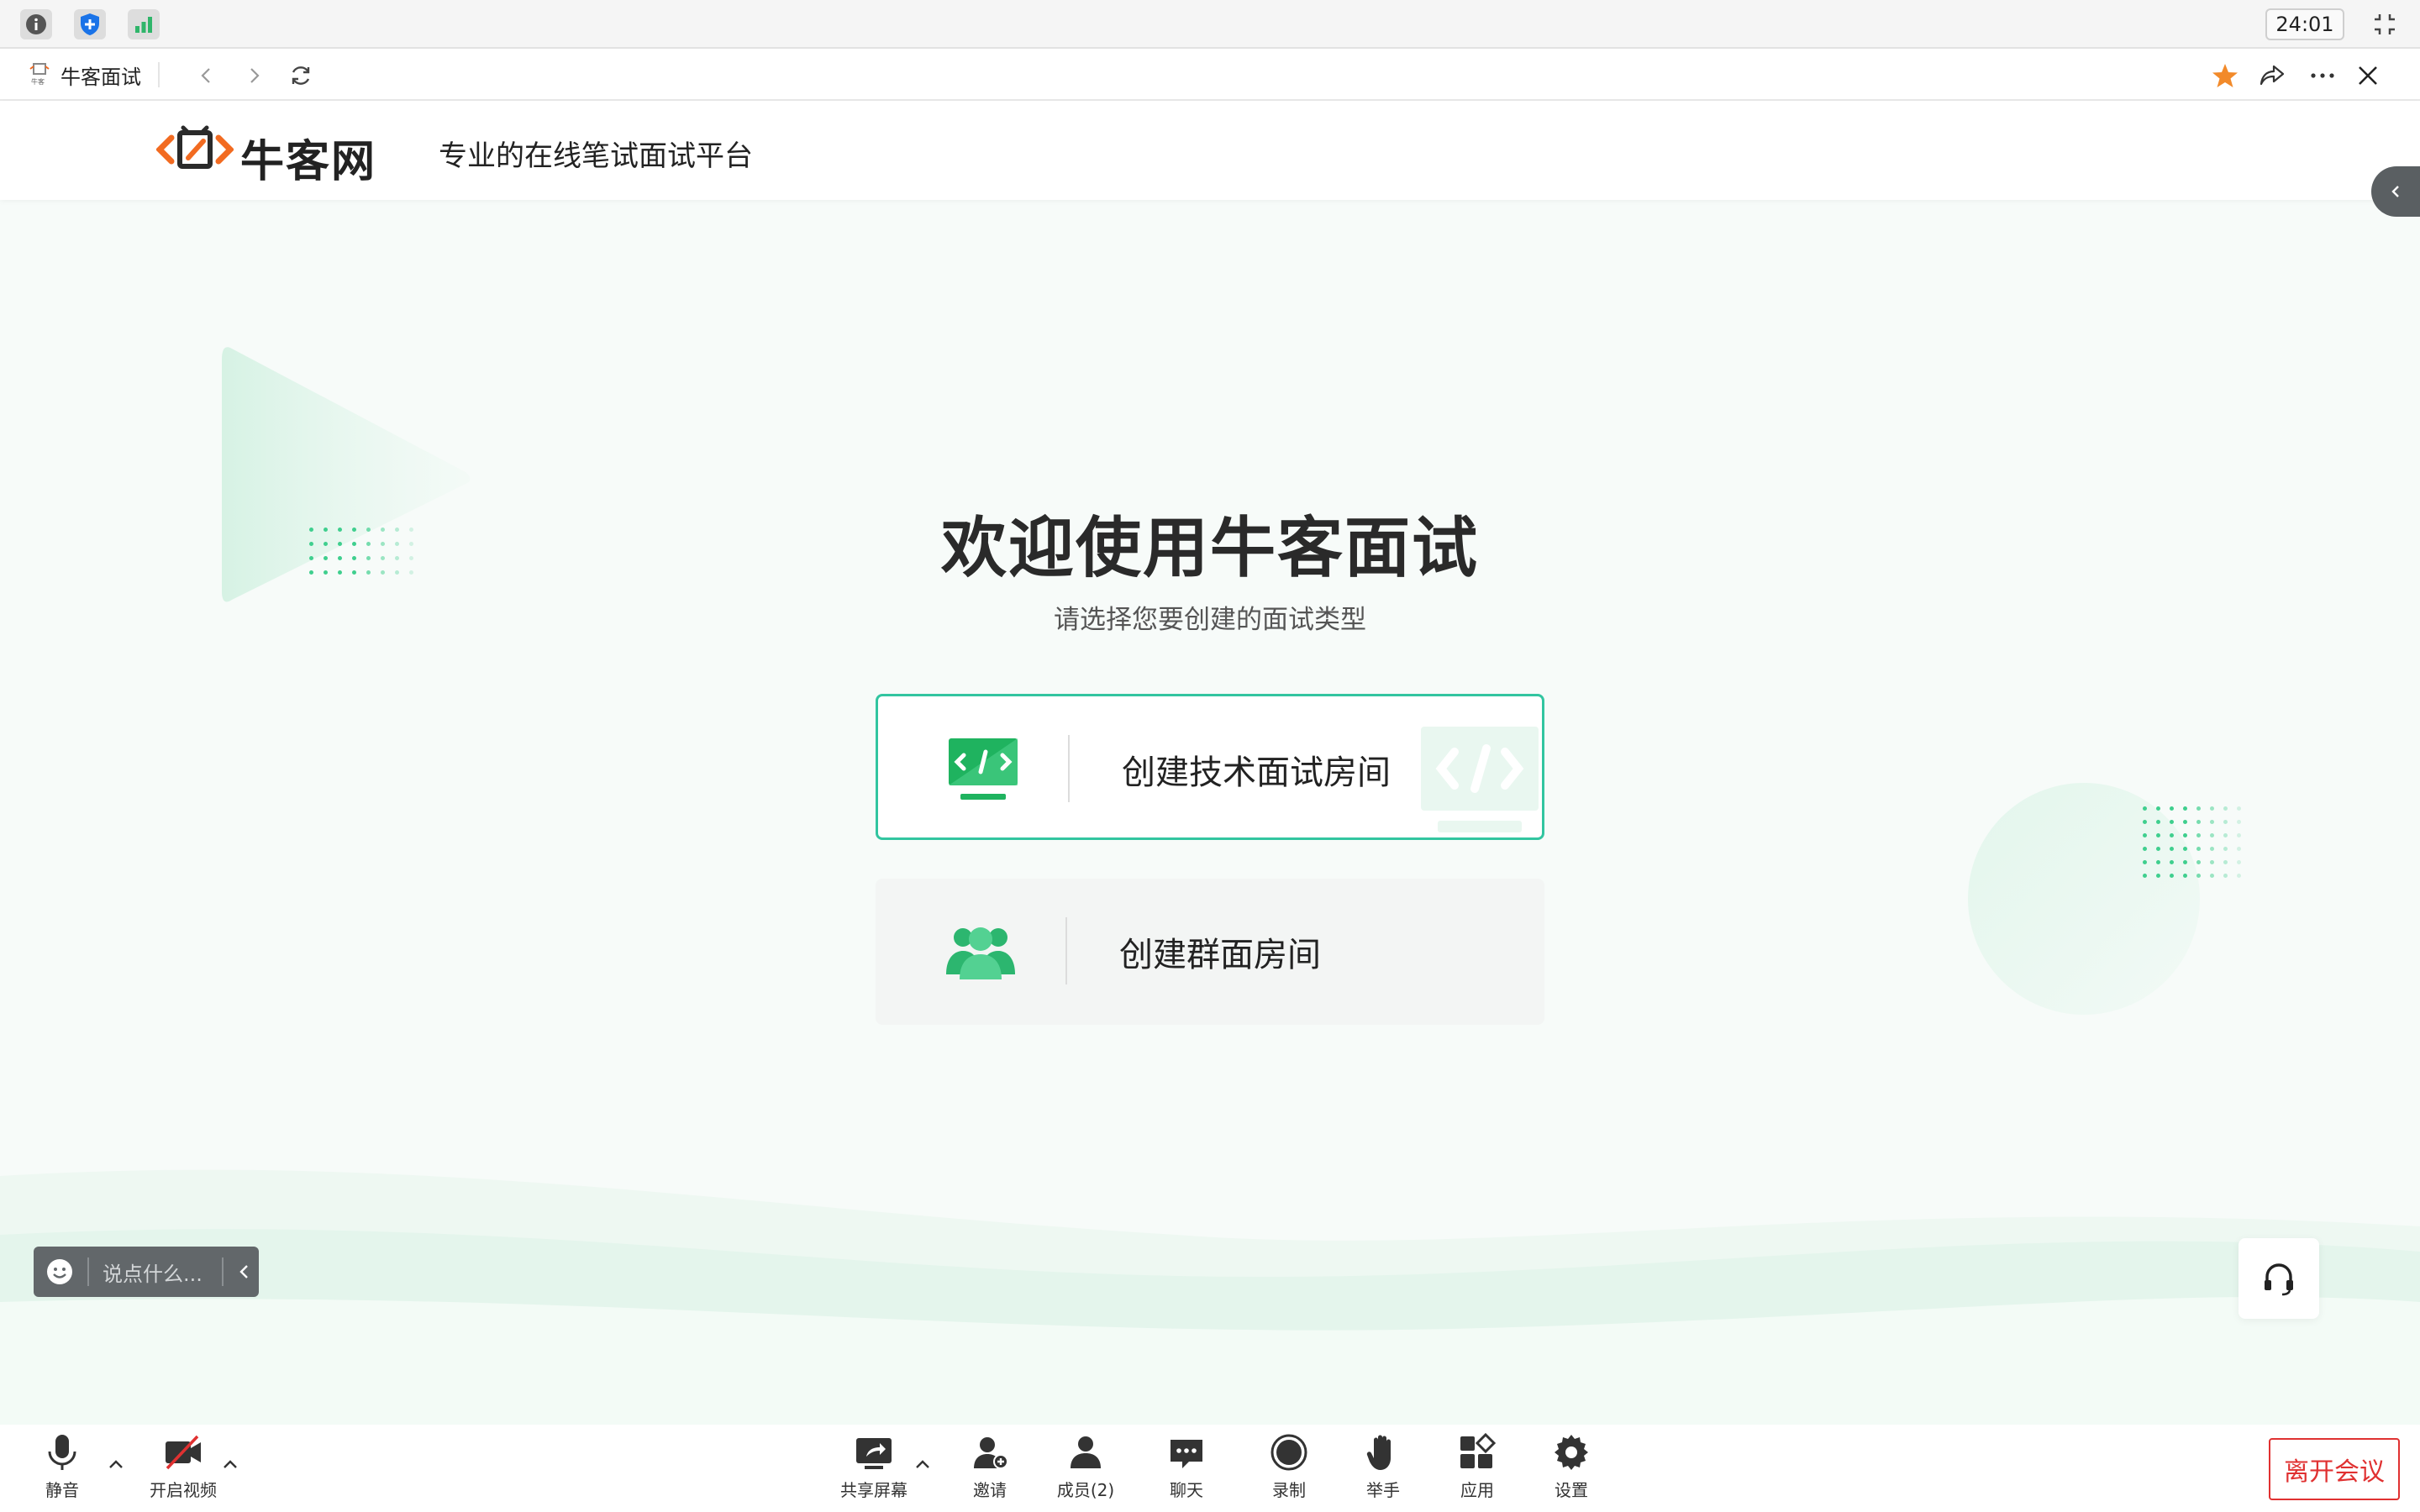 This screenshot has width=2420, height=1512. I want to click on members-button: 成员(2), so click(1085, 1471).